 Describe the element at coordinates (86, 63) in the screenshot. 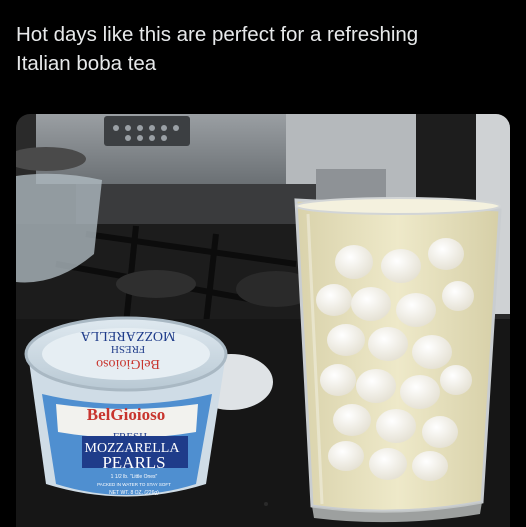

I see `caption-line-2: Italian boba tea` at that location.